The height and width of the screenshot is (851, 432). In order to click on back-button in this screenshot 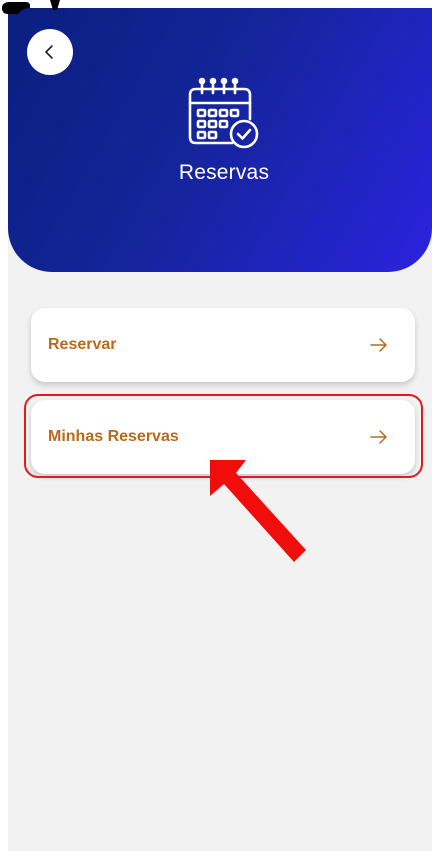, I will do `click(50, 52)`.